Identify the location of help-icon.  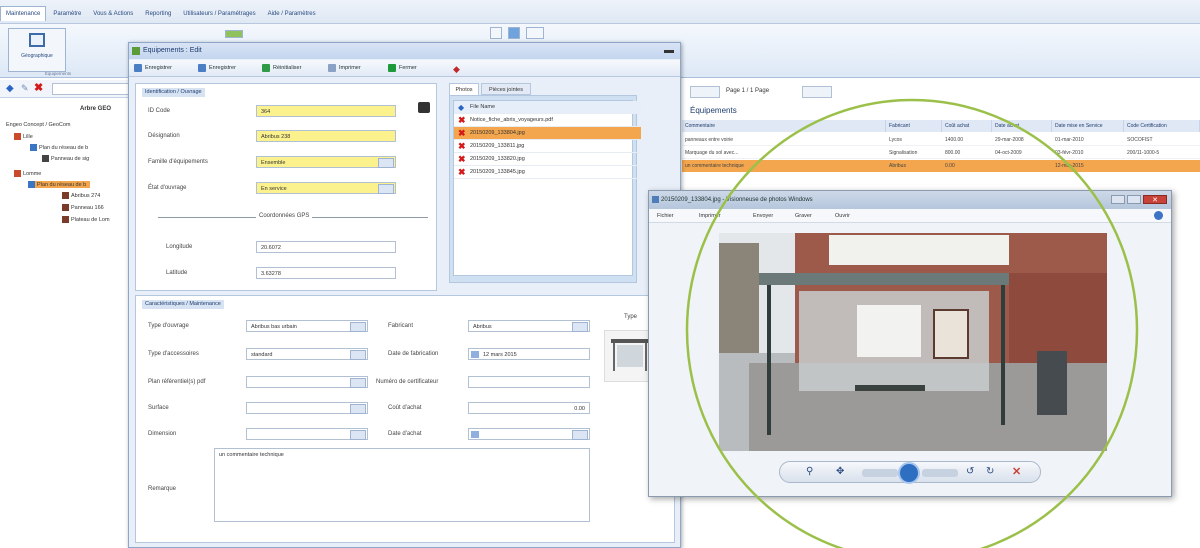
(1158, 215).